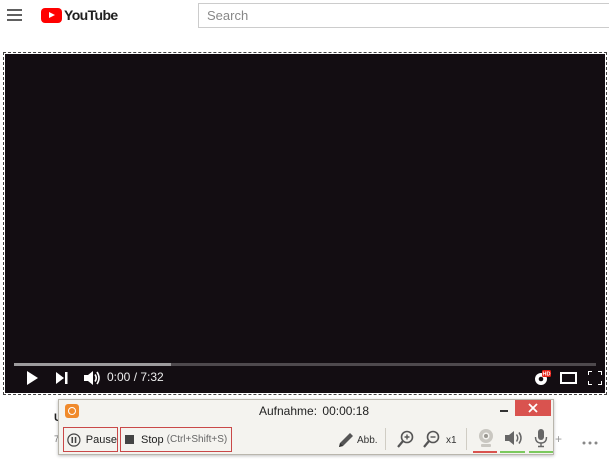 The height and width of the screenshot is (459, 609). I want to click on youtube-logo-icon, so click(51, 15).